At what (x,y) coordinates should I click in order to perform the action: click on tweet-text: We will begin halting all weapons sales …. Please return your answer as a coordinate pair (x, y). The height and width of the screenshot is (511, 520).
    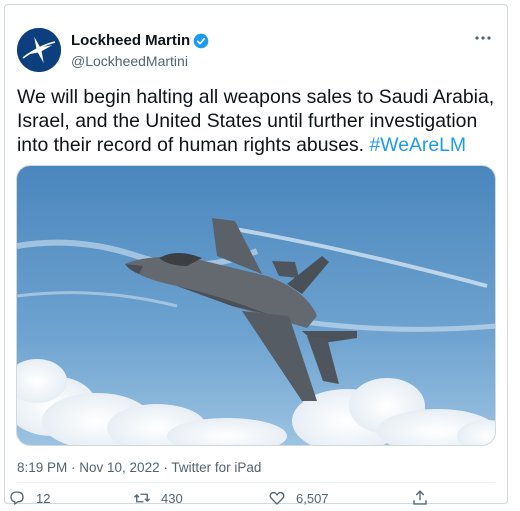
    Looking at the image, I should click on (259, 121).